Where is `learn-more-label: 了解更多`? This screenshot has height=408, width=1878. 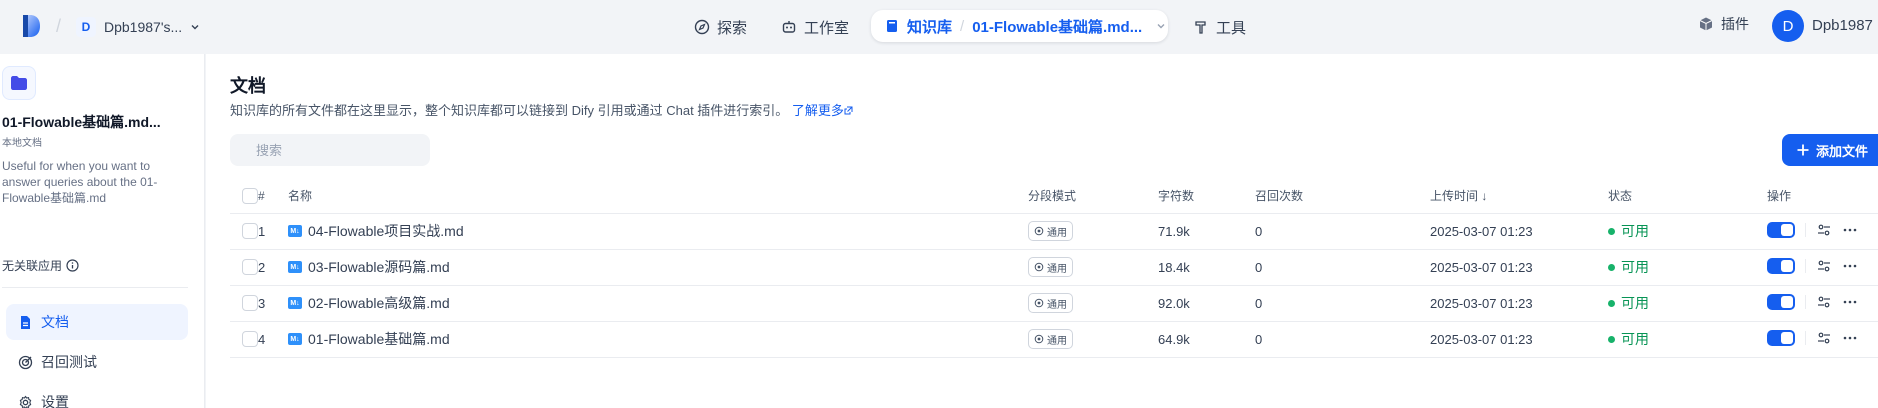 learn-more-label: 了解更多 is located at coordinates (817, 110).